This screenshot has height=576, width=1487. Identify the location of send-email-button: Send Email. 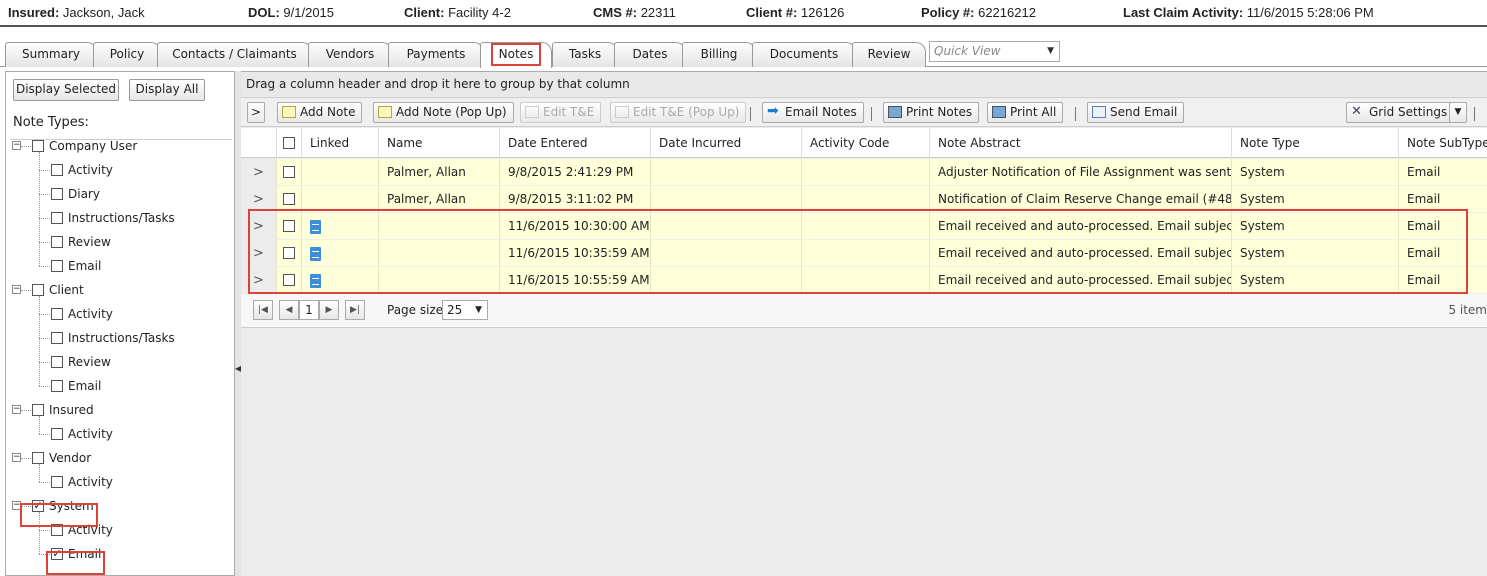
(1136, 112).